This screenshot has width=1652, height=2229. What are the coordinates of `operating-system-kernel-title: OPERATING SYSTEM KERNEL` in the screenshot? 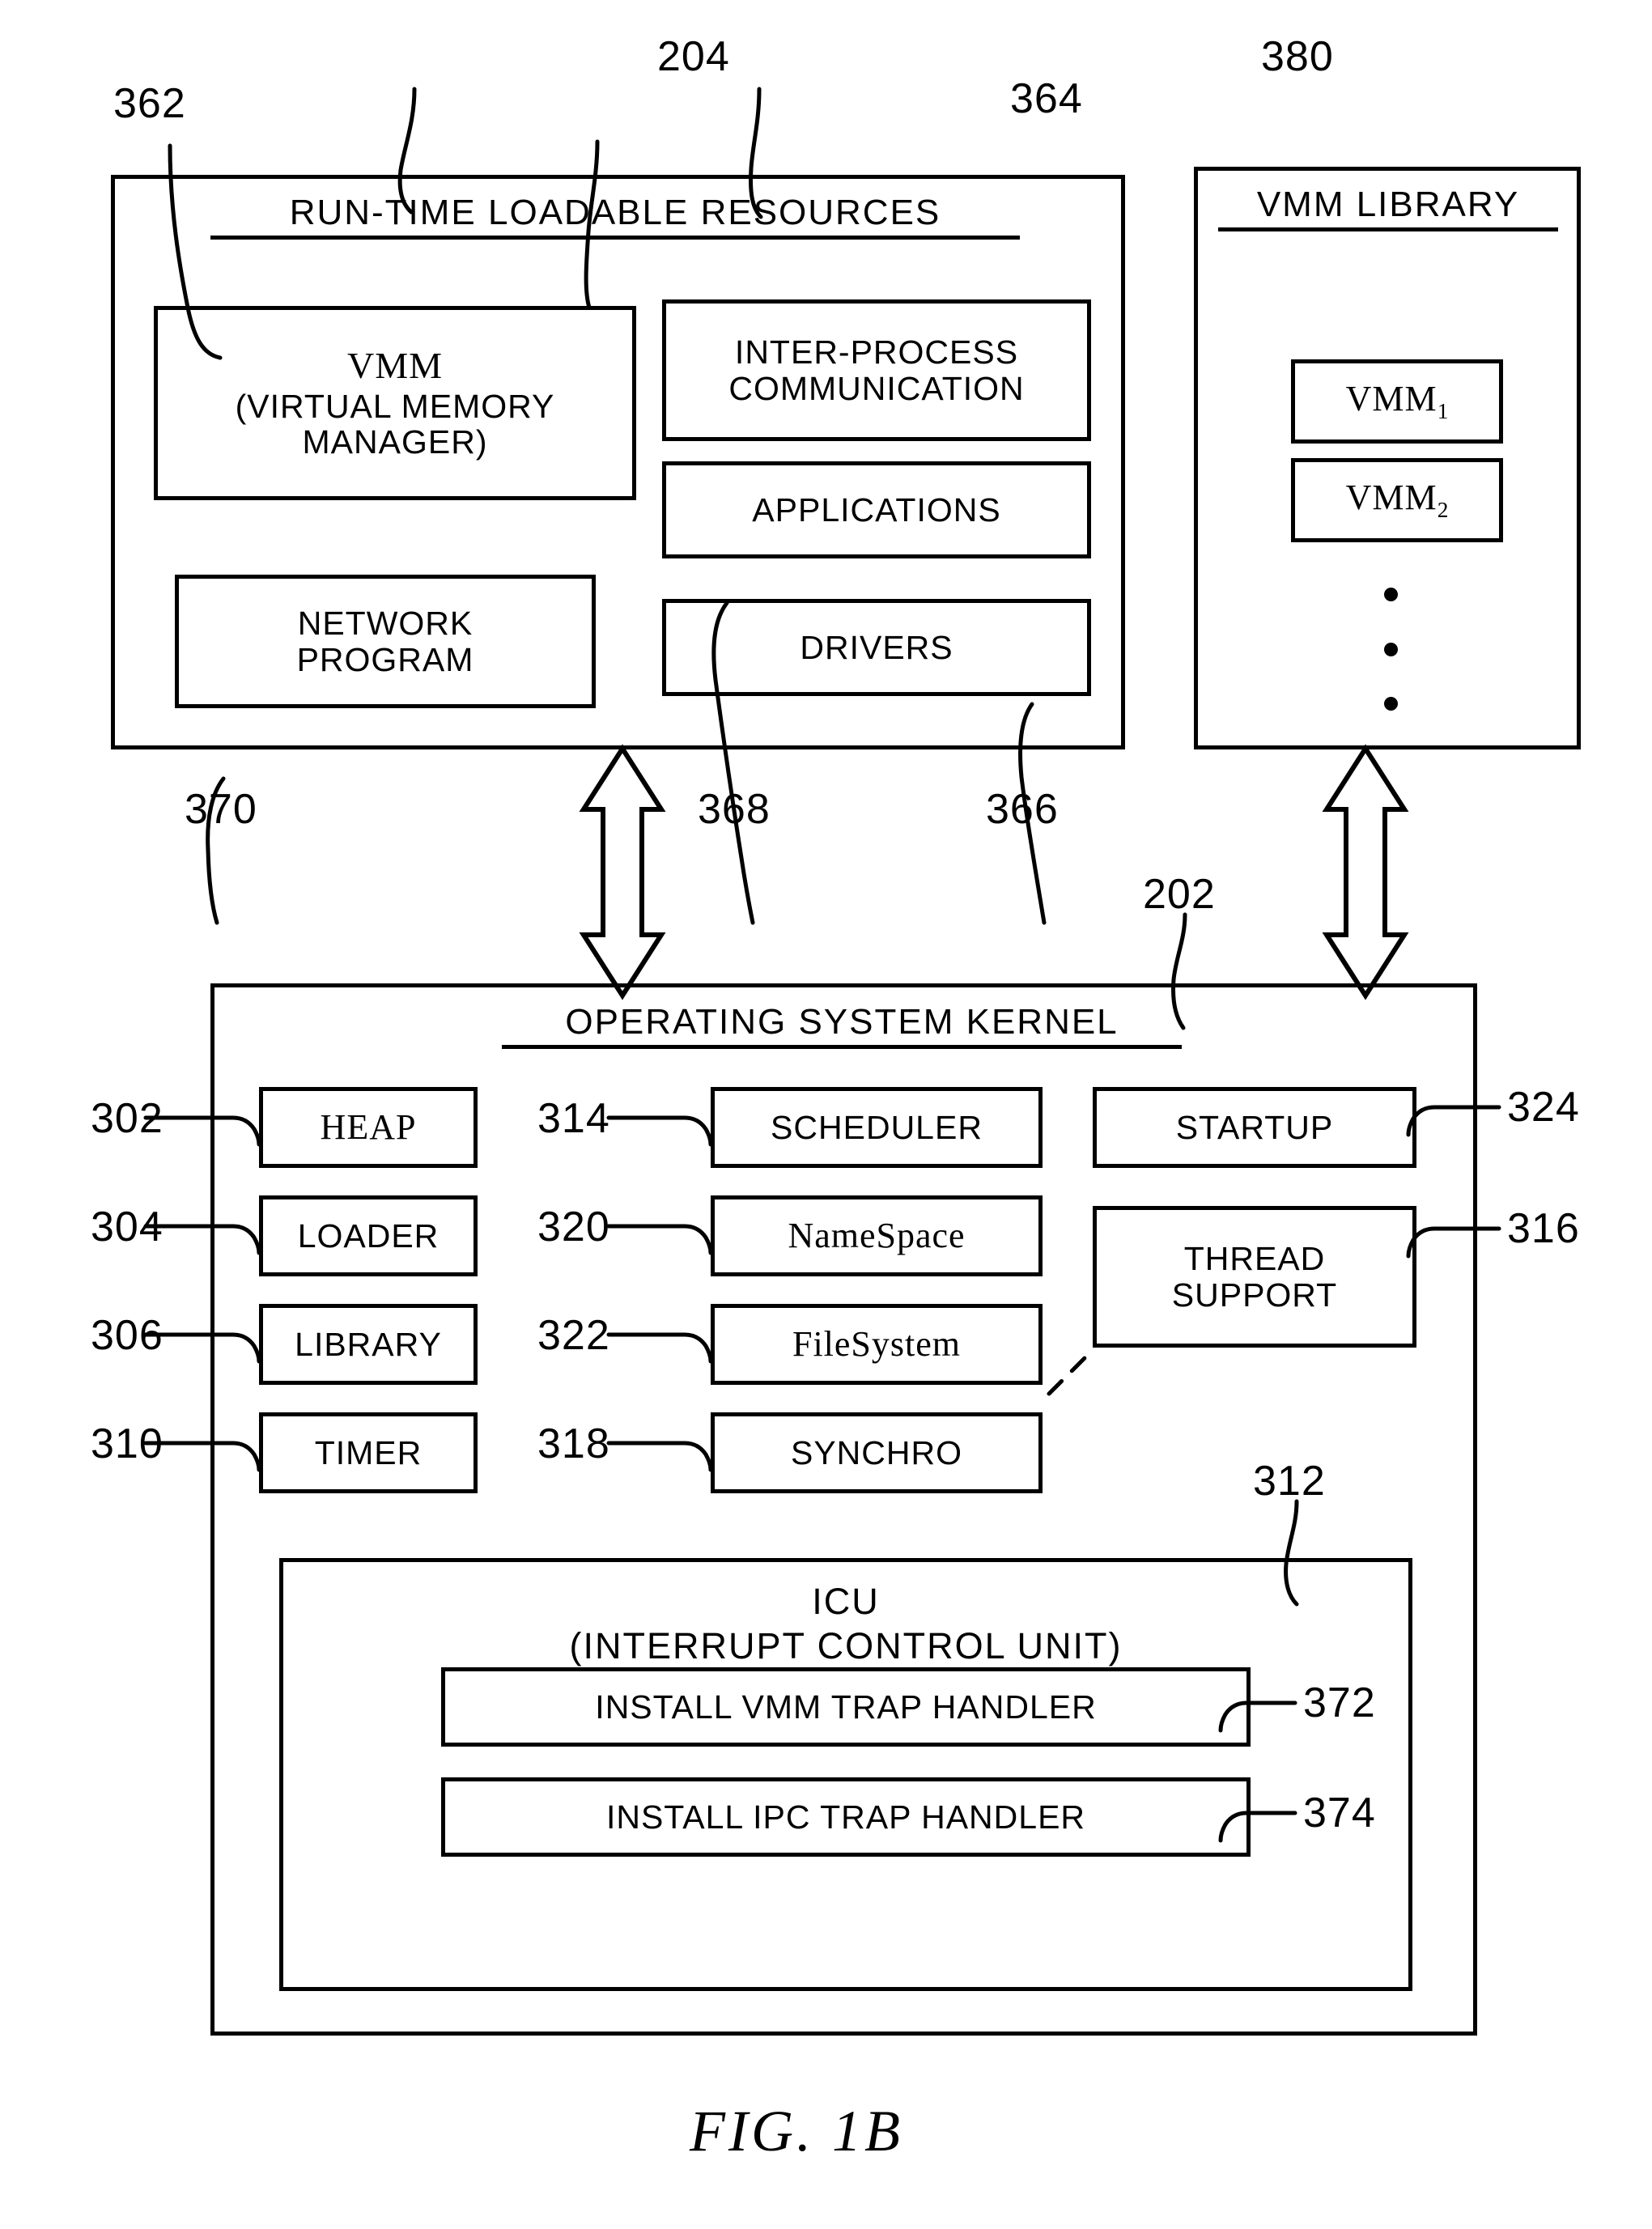 It's located at (842, 1025).